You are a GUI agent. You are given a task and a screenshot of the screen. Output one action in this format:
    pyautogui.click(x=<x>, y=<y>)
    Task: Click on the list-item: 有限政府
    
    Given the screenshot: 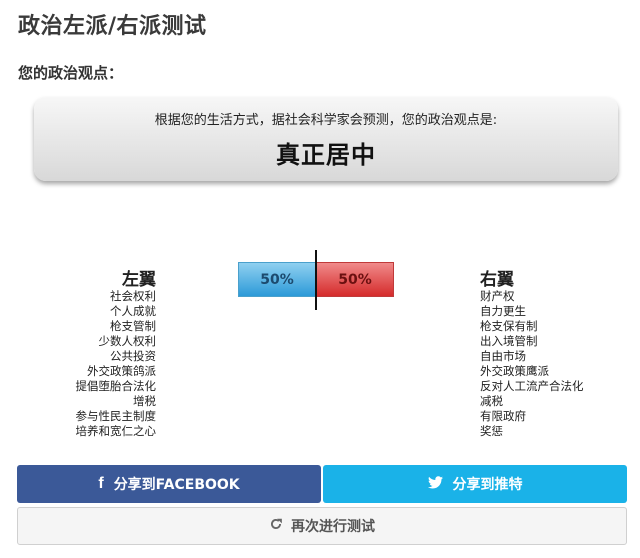 What is the action you would take?
    pyautogui.click(x=503, y=416)
    